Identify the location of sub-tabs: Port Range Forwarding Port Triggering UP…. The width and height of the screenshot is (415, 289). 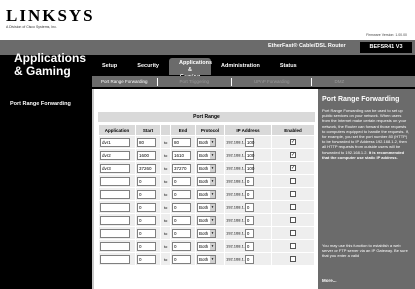
(253, 81).